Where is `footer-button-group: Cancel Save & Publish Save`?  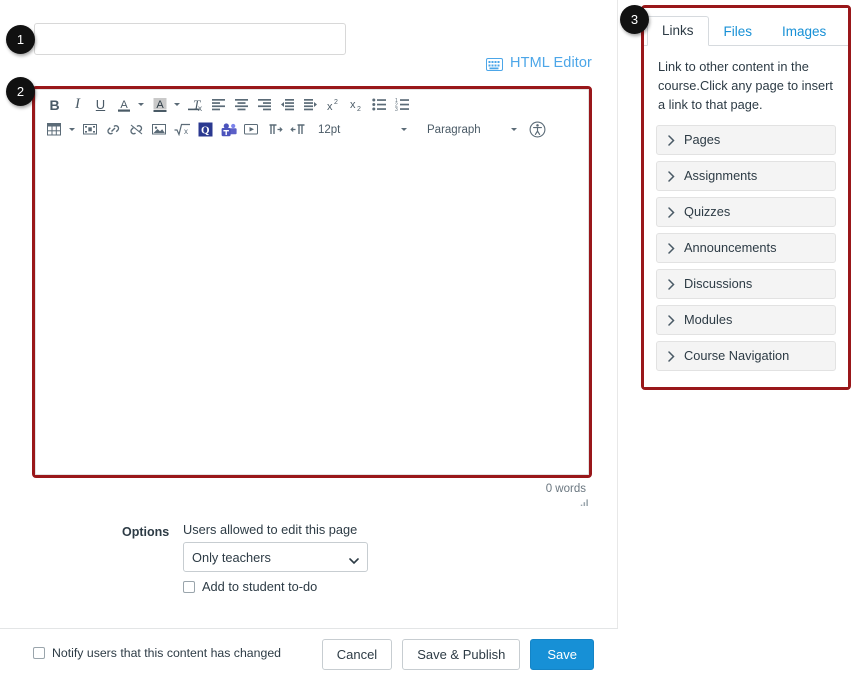
footer-button-group: Cancel Save & Publish Save is located at coordinates (457, 654).